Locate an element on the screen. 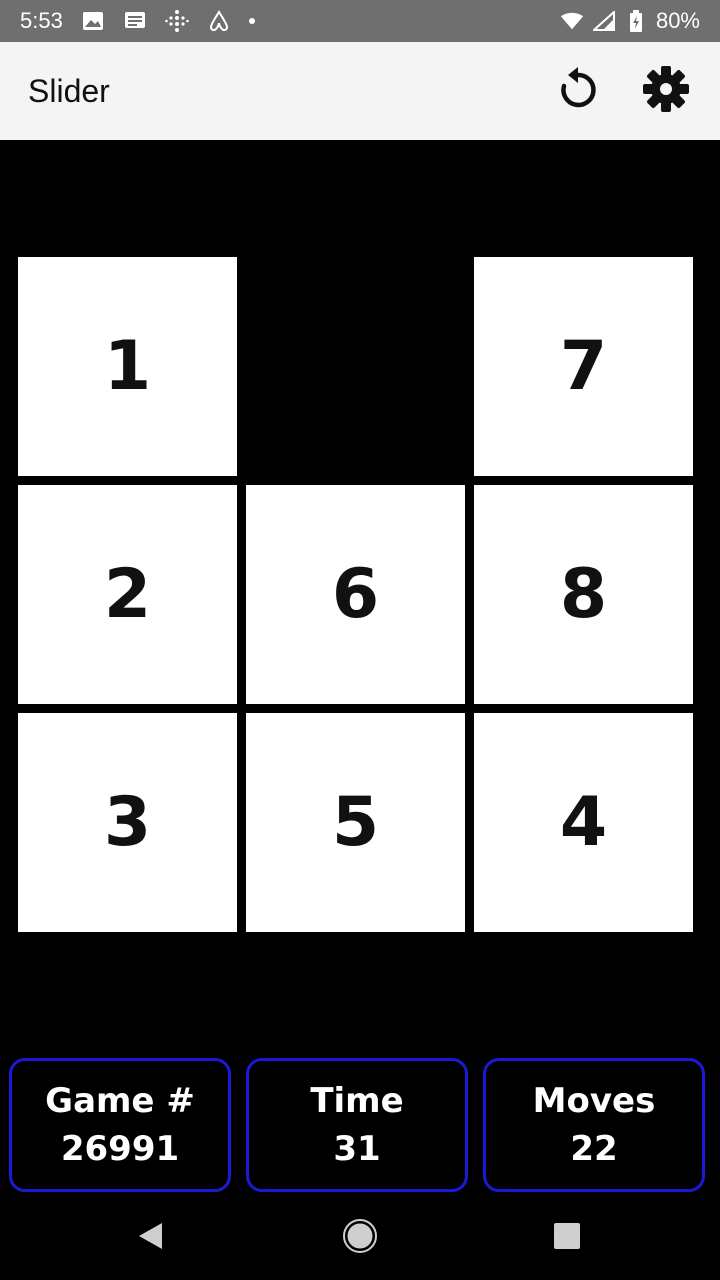 Image resolution: width=720 pixels, height=1280 pixels. tile-label: 4 is located at coordinates (583, 822).